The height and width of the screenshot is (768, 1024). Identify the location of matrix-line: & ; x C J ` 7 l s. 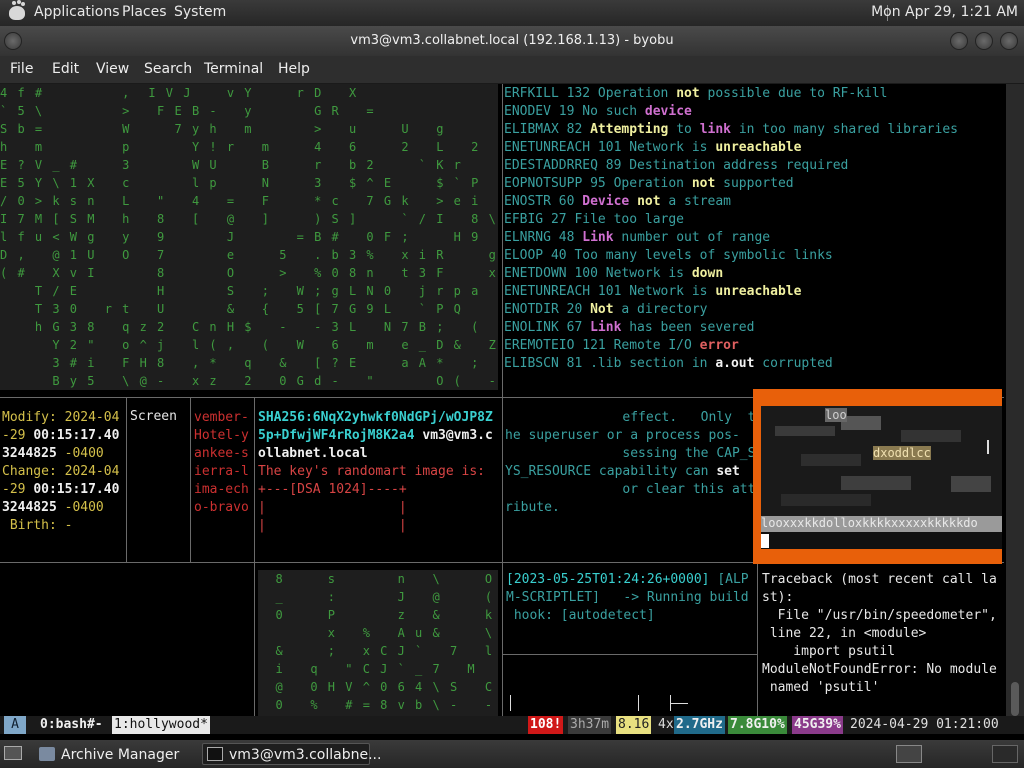
(384, 651).